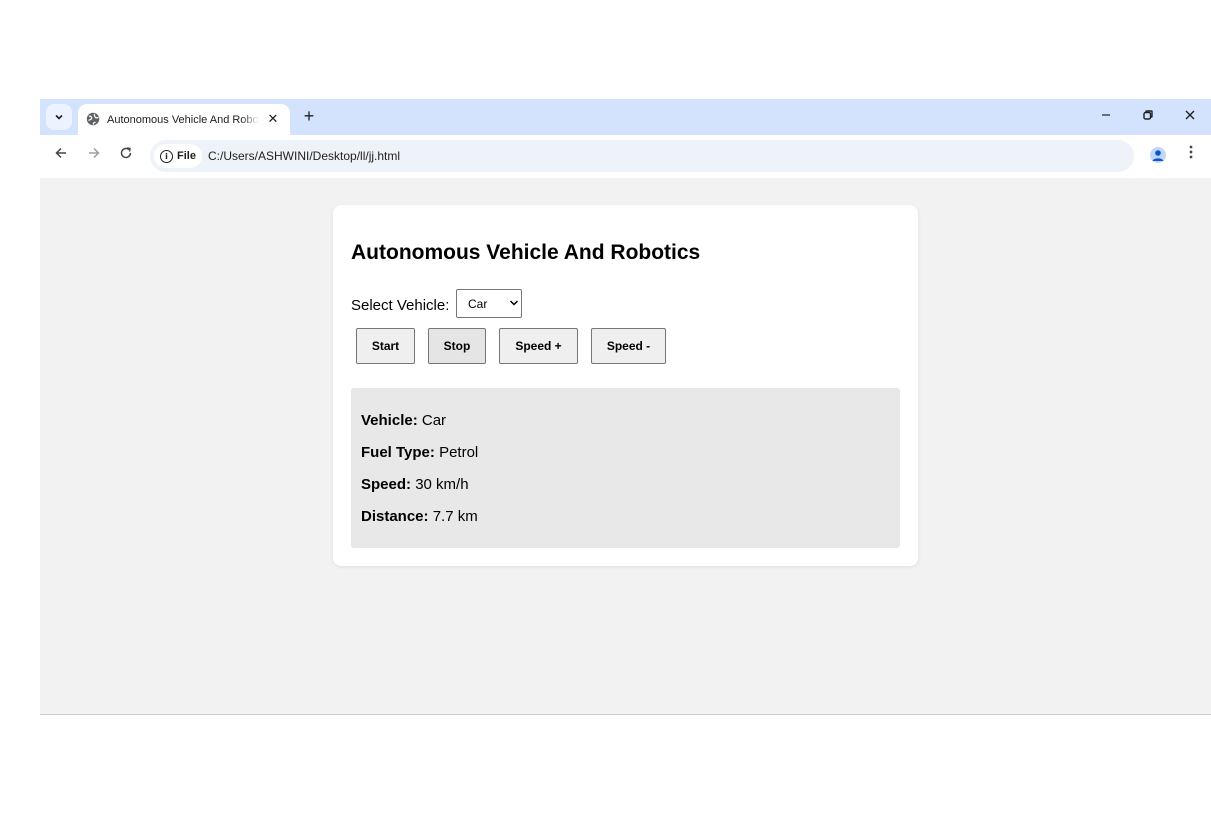 The width and height of the screenshot is (1211, 820). What do you see at coordinates (1148, 116) in the screenshot?
I see `restore-icon` at bounding box center [1148, 116].